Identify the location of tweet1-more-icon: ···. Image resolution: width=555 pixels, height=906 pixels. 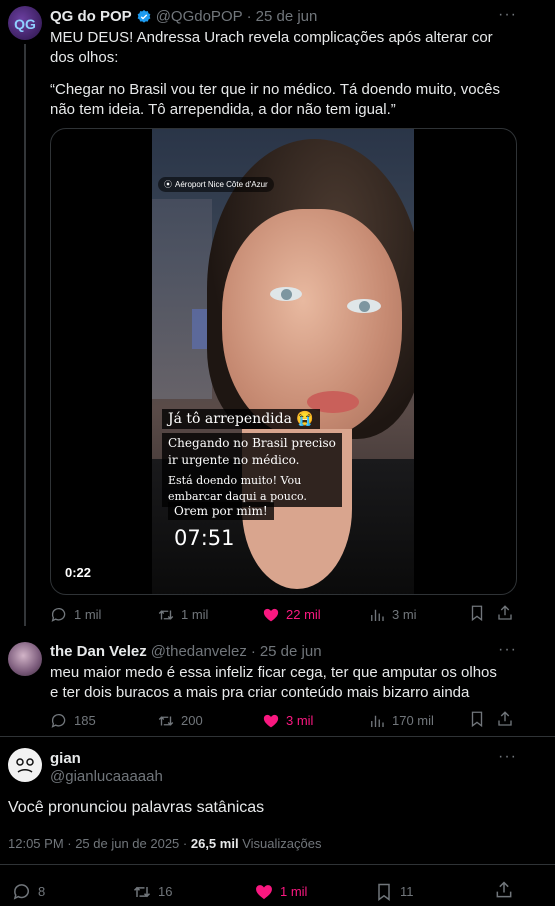
(507, 15).